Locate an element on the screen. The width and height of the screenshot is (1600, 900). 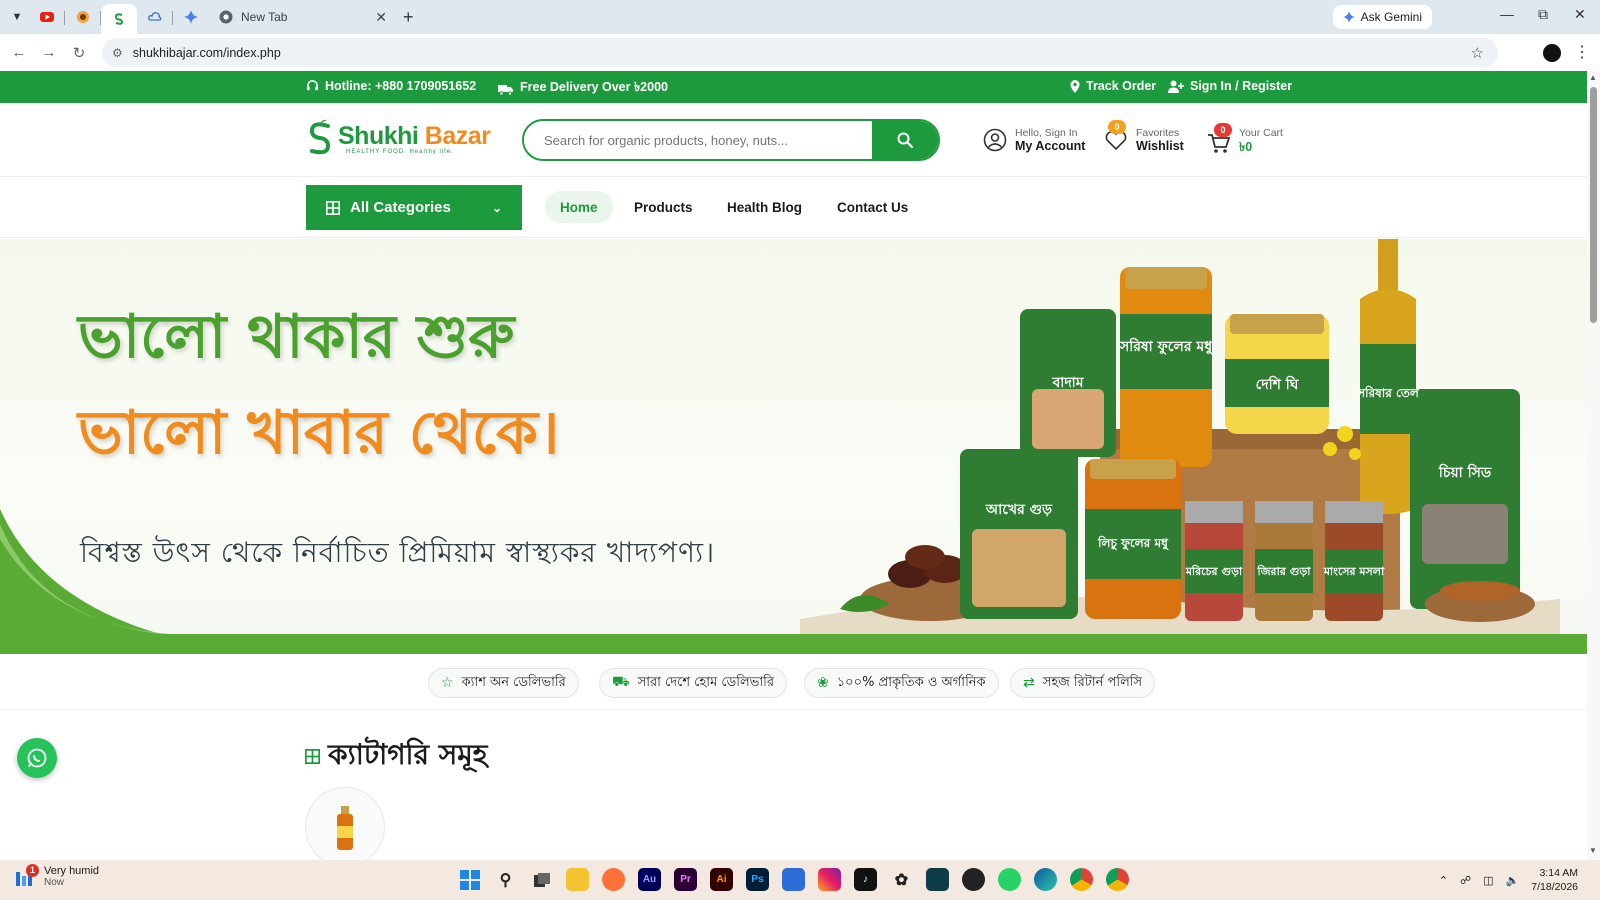
search-icon: ⚲ is located at coordinates (505, 879).